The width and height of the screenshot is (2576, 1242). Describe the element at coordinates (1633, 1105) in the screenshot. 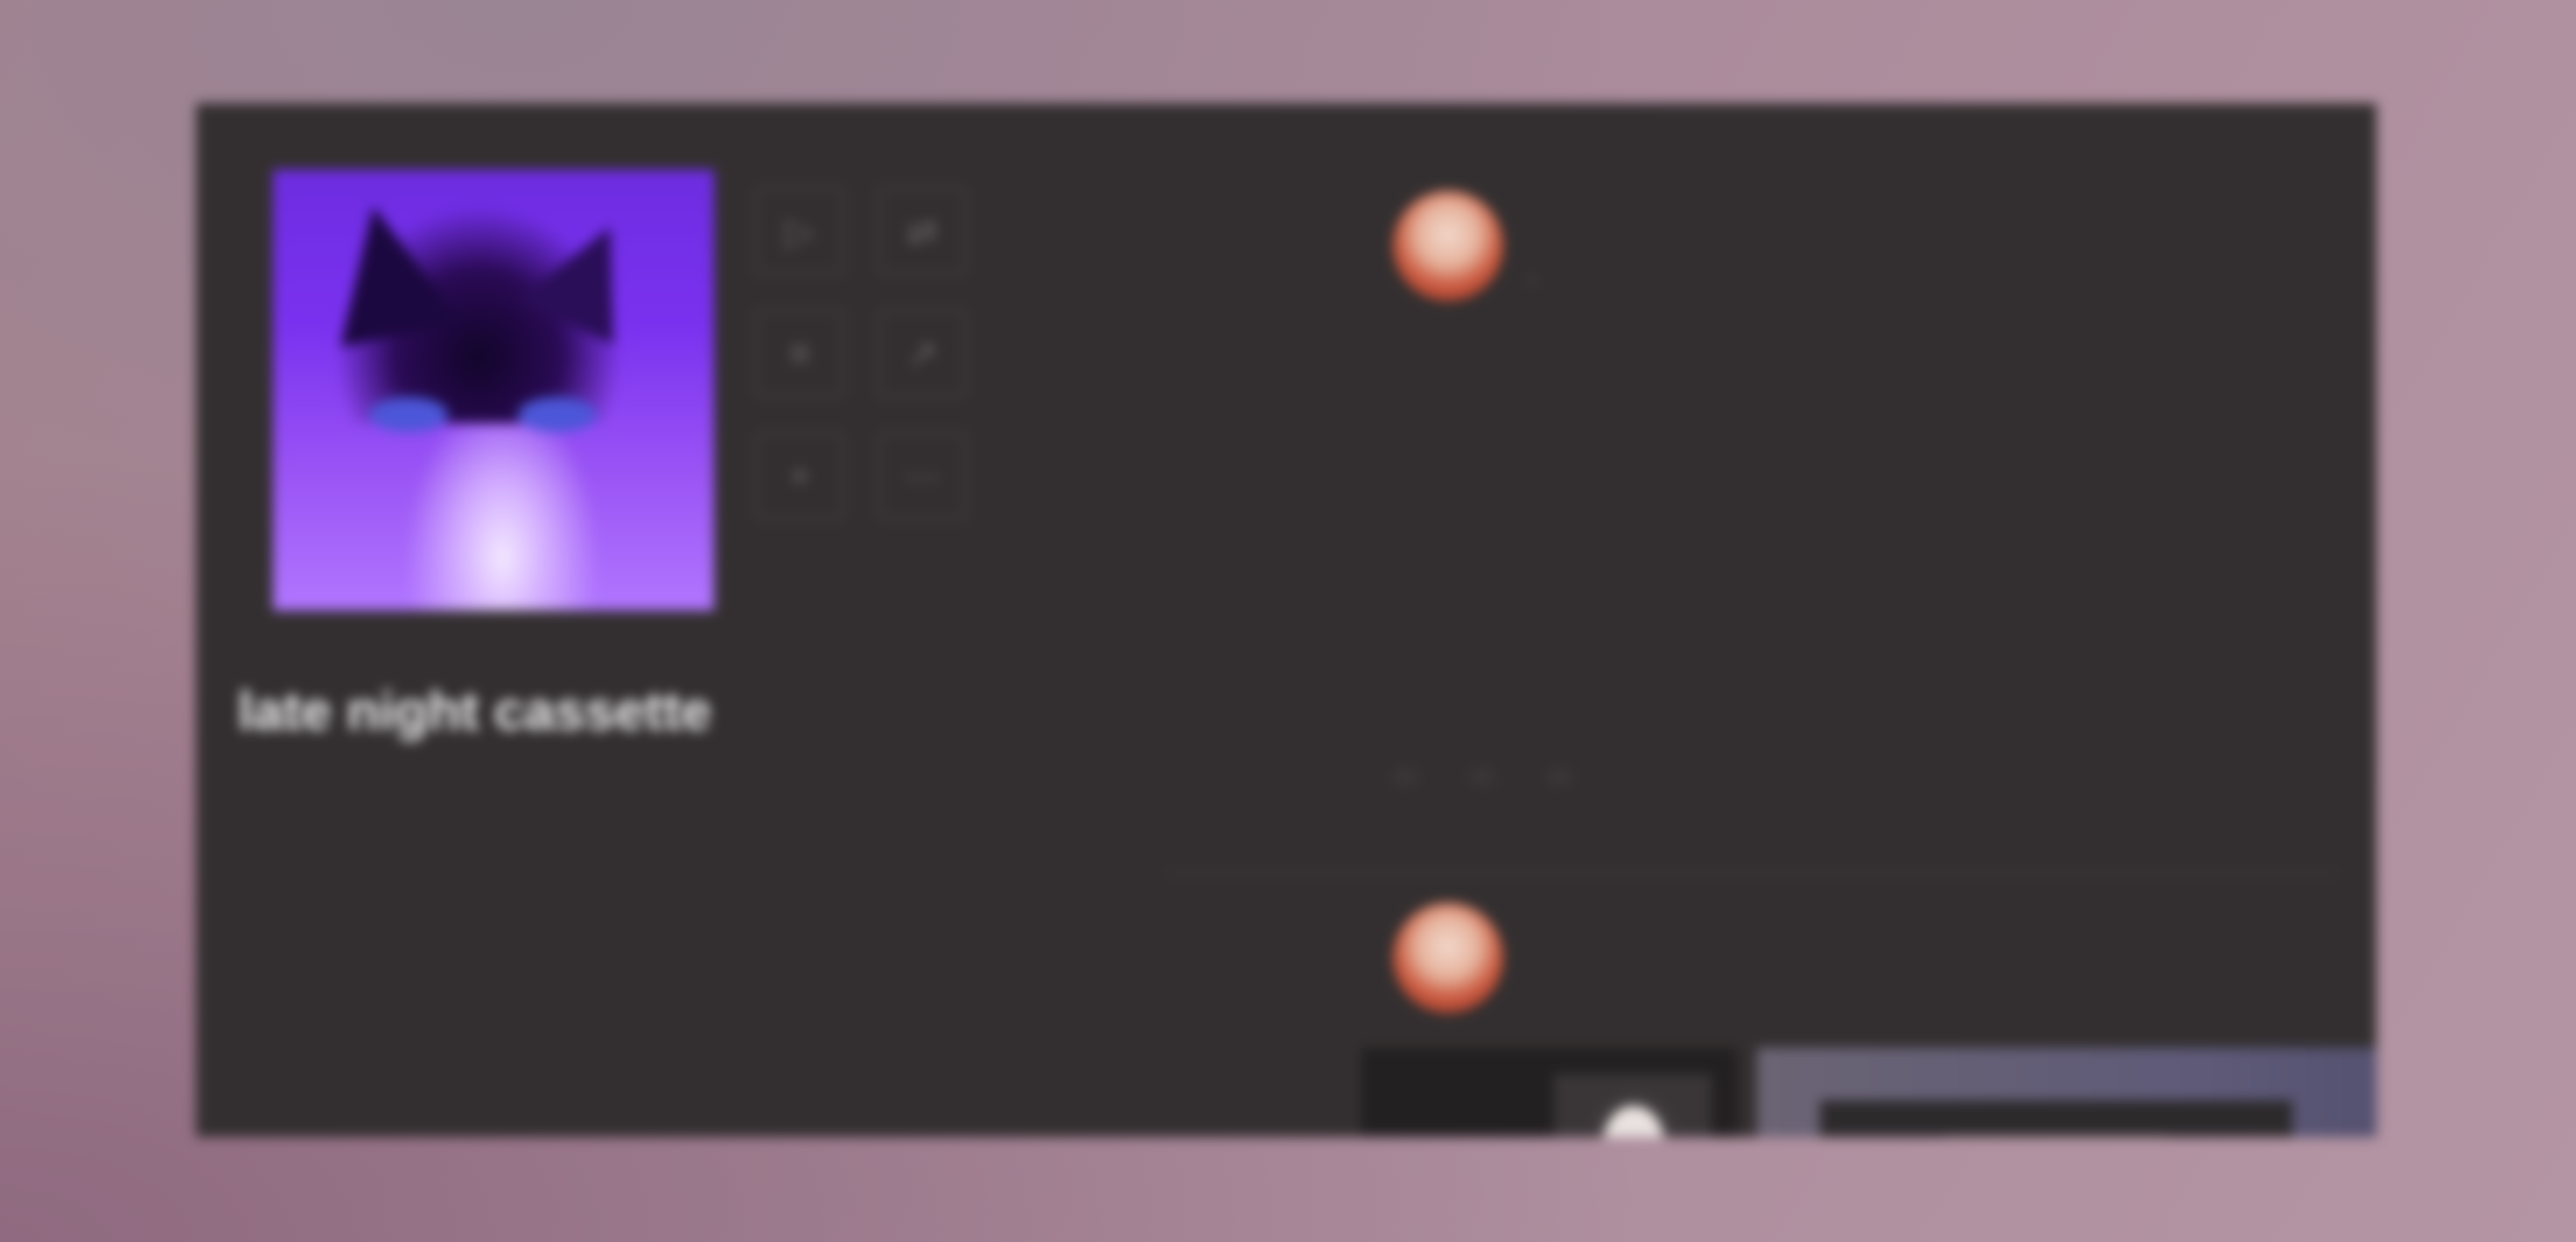

I see `video-thumbnail` at that location.